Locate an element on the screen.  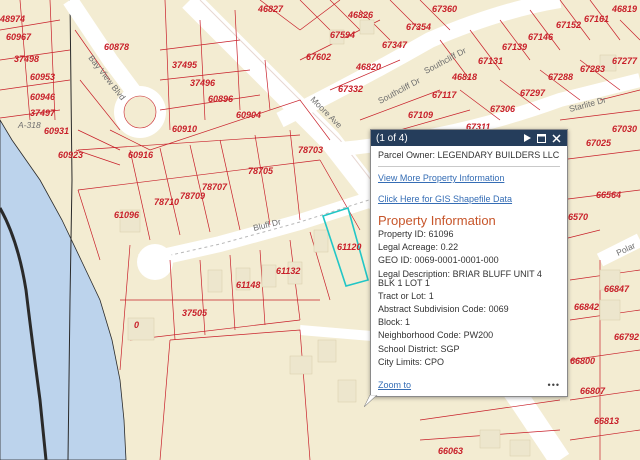
dock-icon is located at coordinates (541, 138).